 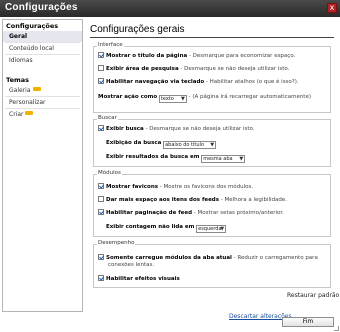 What do you see at coordinates (218, 159) in the screenshot?
I see `select-value: mesma aba` at bounding box center [218, 159].